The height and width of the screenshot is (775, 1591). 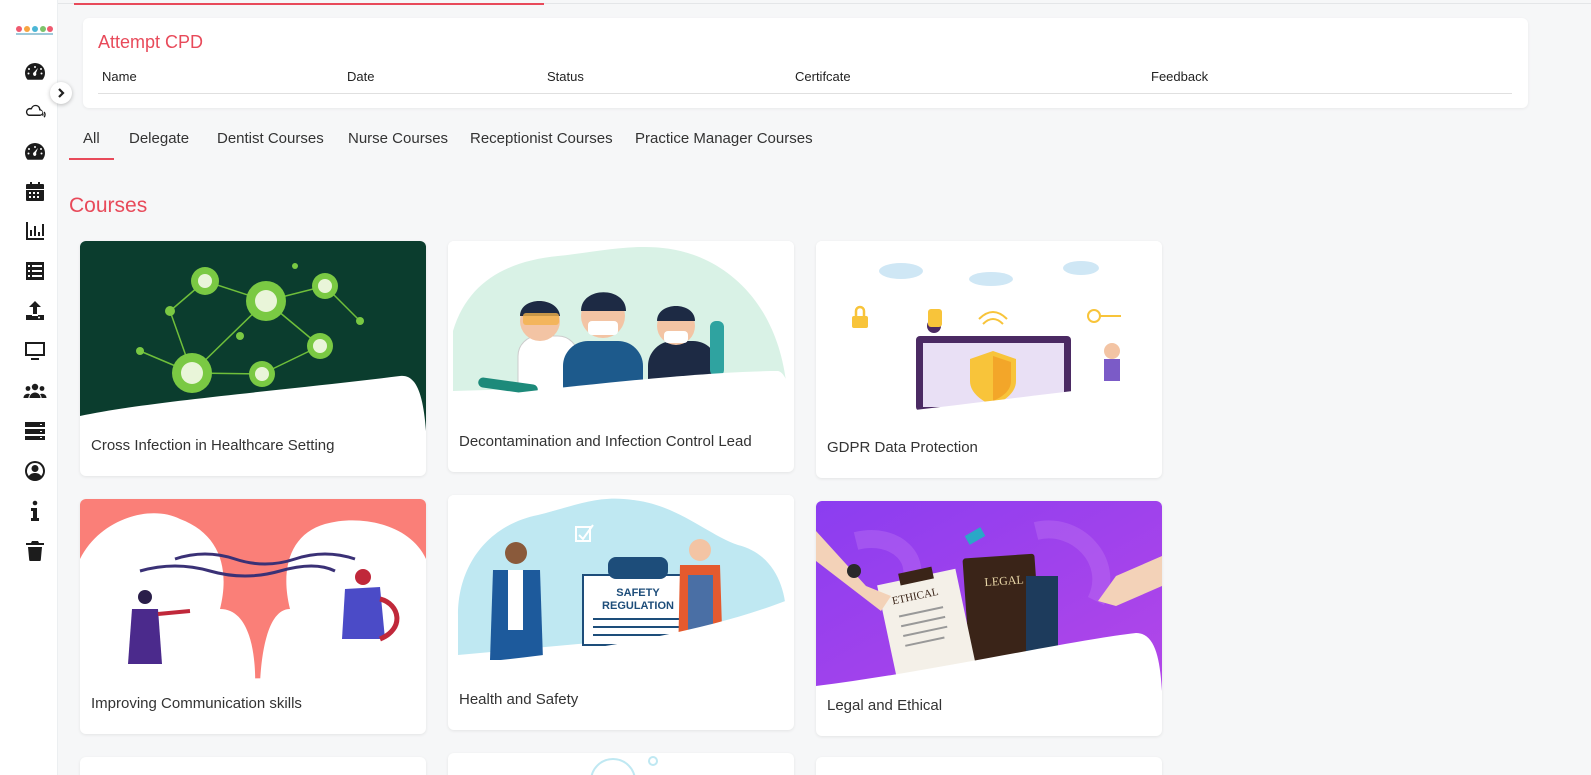 I want to click on app-logo, so click(x=34, y=31).